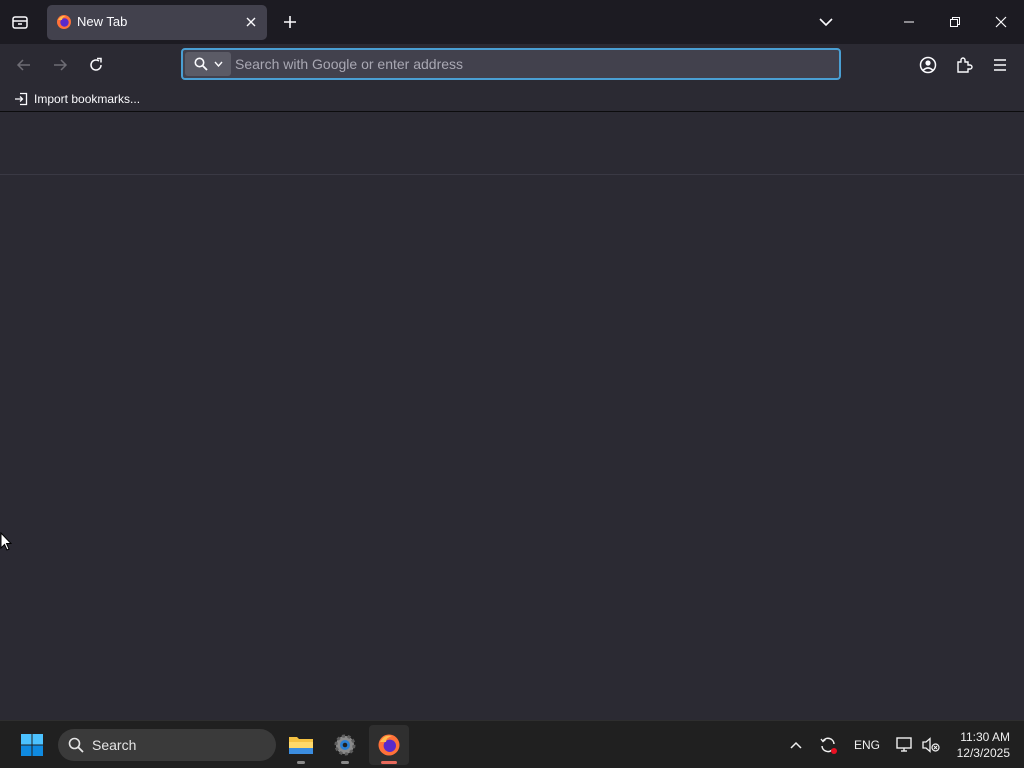  I want to click on minimize-button, so click(909, 22).